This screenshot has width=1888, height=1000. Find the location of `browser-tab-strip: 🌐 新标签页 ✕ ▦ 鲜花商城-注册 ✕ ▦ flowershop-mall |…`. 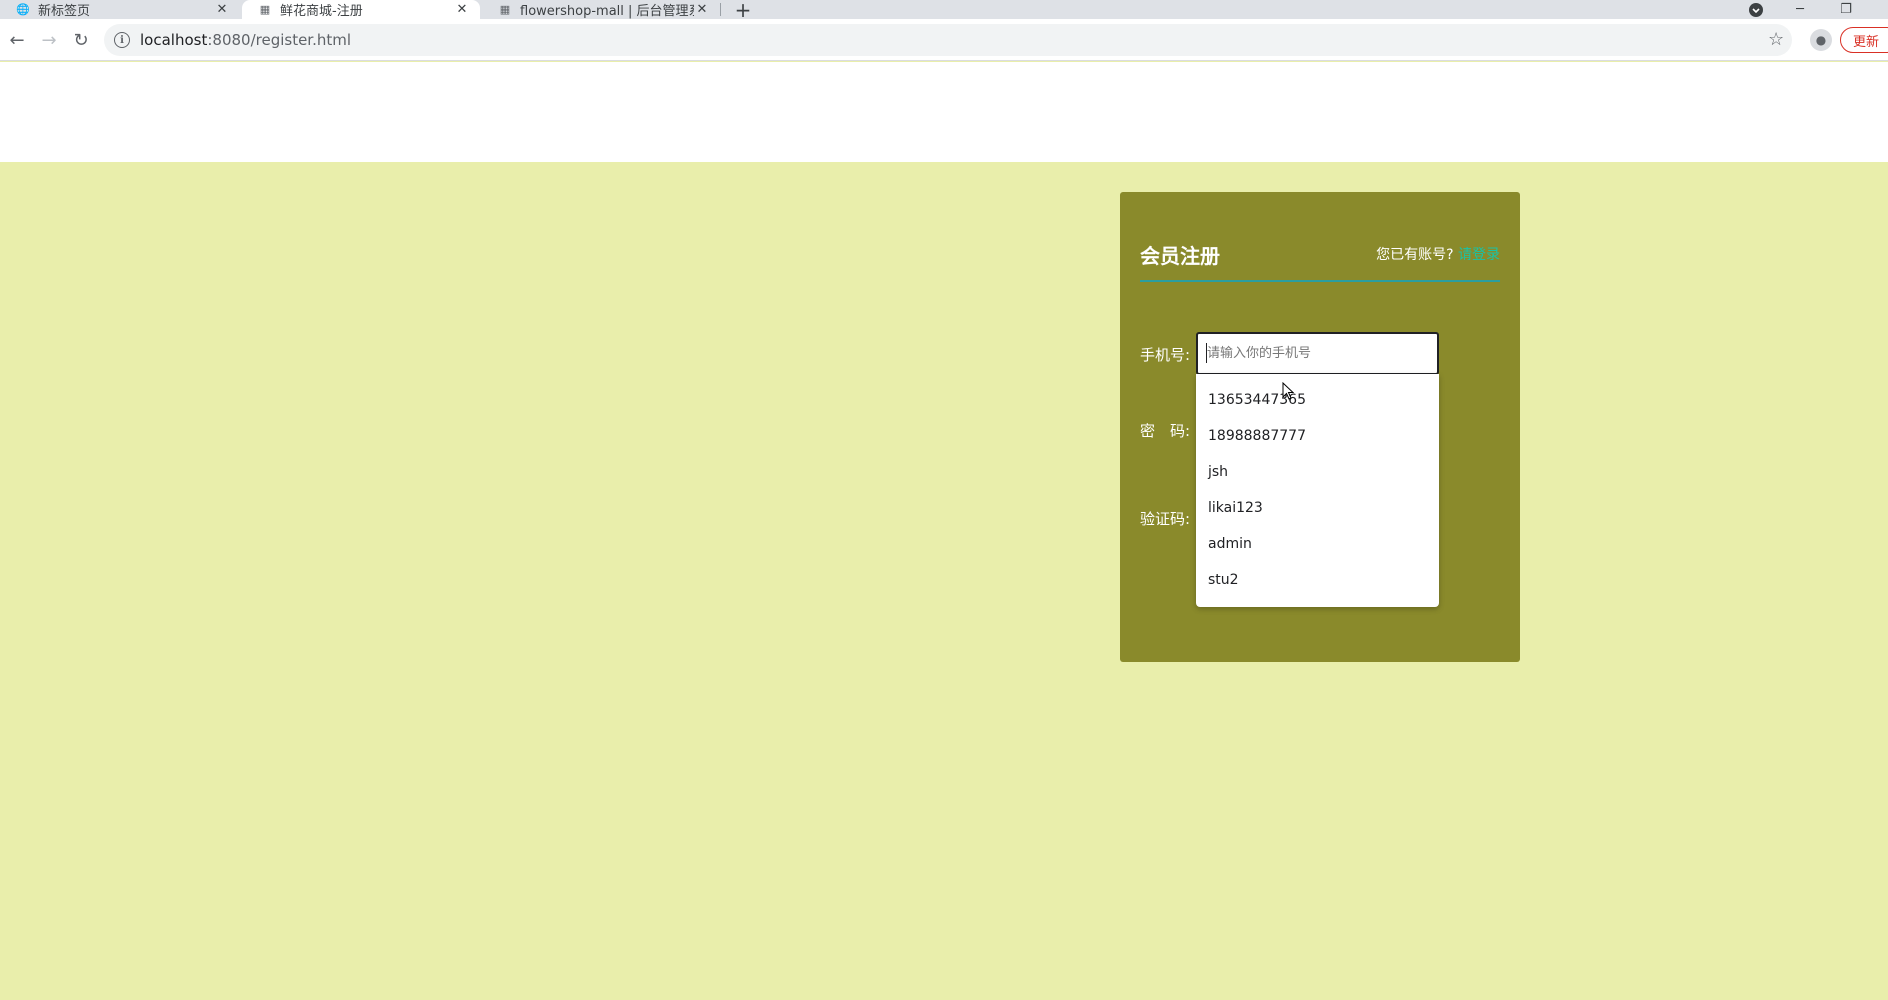

browser-tab-strip: 🌐 新标签页 ✕ ▦ 鲜花商城-注册 ✕ ▦ flowershop-mall |… is located at coordinates (944, 11).